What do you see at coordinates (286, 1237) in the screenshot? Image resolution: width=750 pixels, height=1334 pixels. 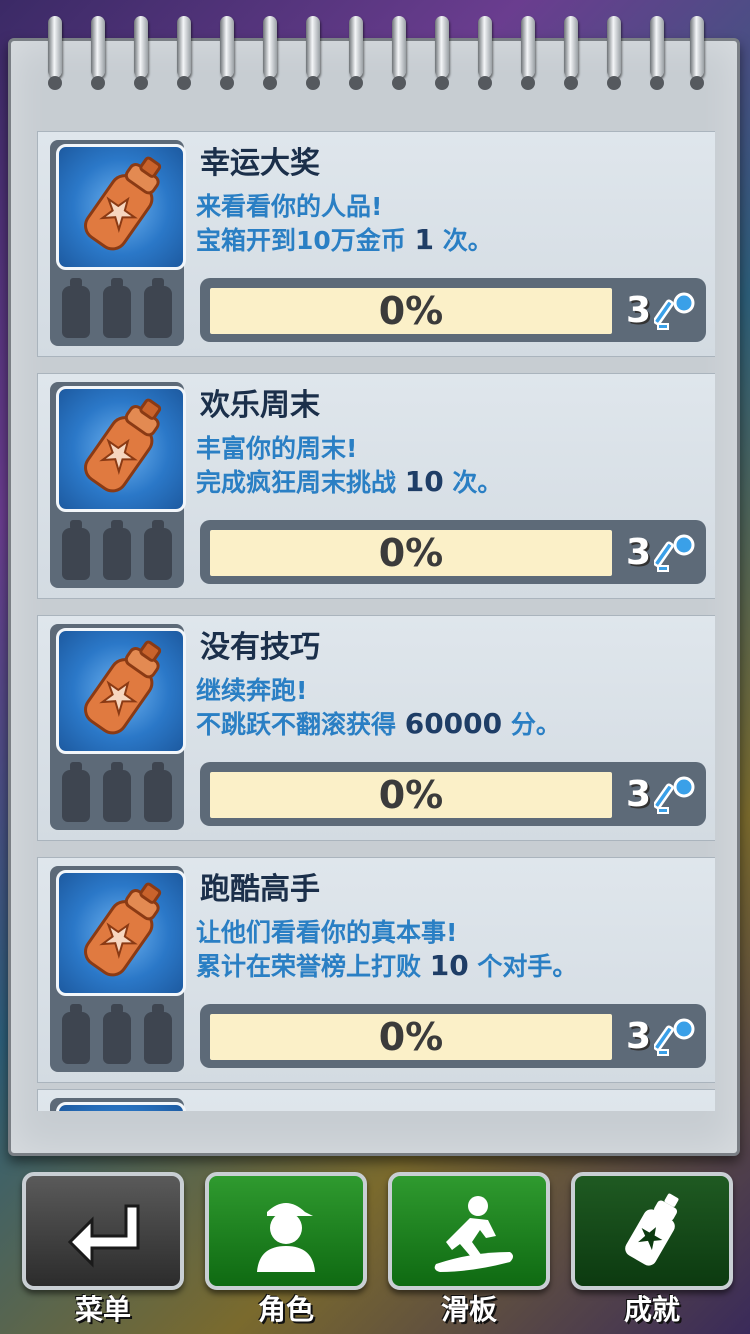 I see `character-icon` at bounding box center [286, 1237].